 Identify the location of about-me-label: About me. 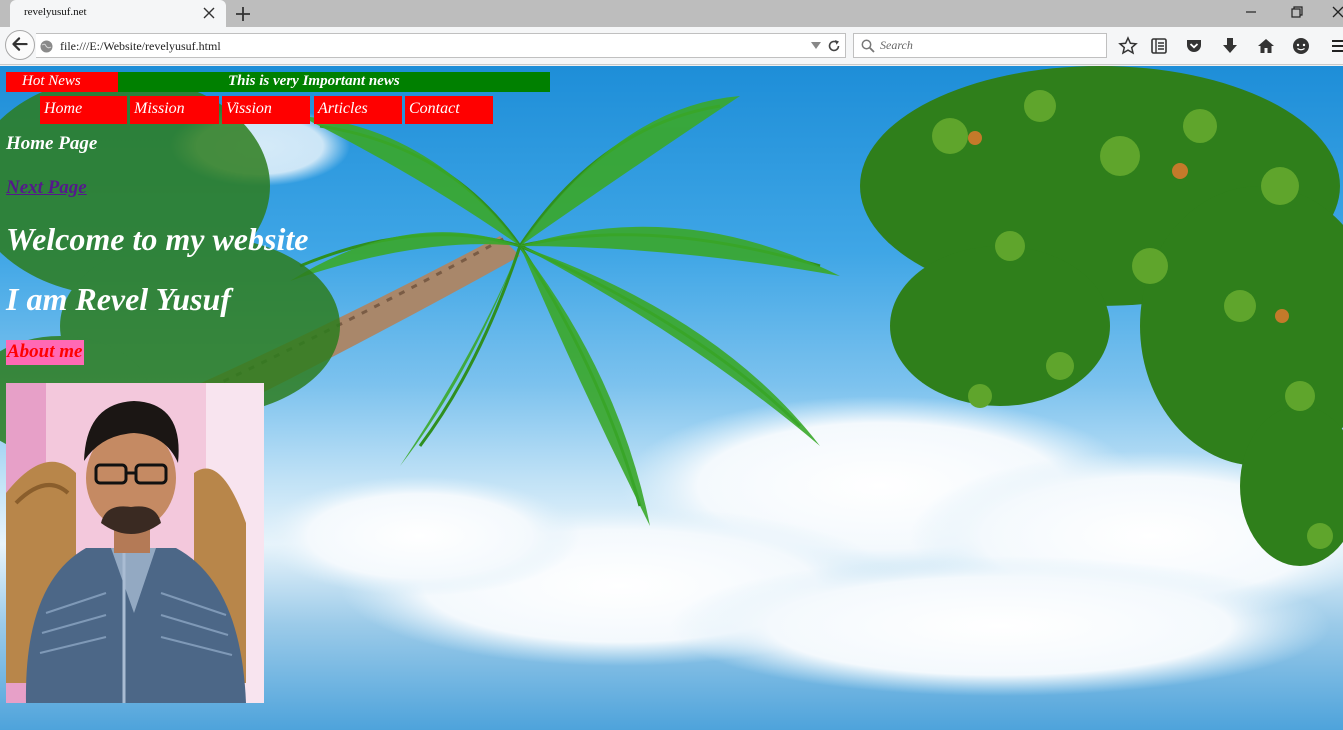
(45, 352).